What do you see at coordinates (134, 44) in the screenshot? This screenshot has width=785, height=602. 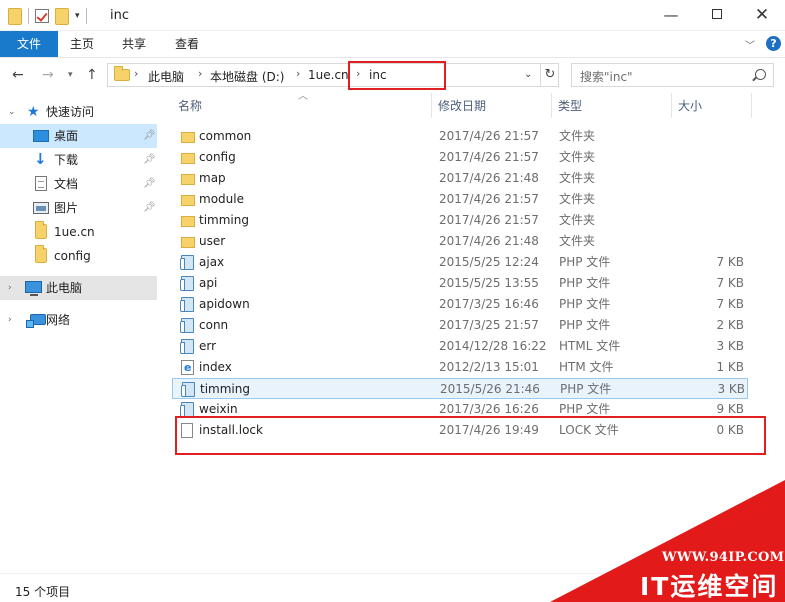 I see `tab-share: 共享` at bounding box center [134, 44].